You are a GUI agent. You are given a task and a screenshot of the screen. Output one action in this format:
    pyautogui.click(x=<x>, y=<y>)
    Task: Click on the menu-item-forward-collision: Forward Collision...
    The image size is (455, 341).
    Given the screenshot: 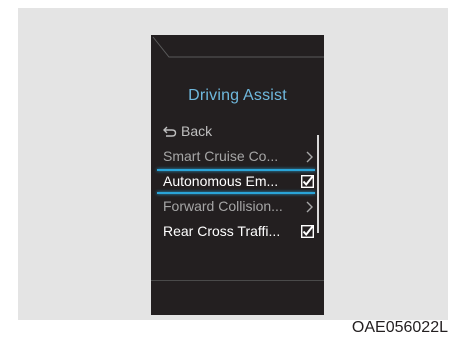 What is the action you would take?
    pyautogui.click(x=237, y=206)
    